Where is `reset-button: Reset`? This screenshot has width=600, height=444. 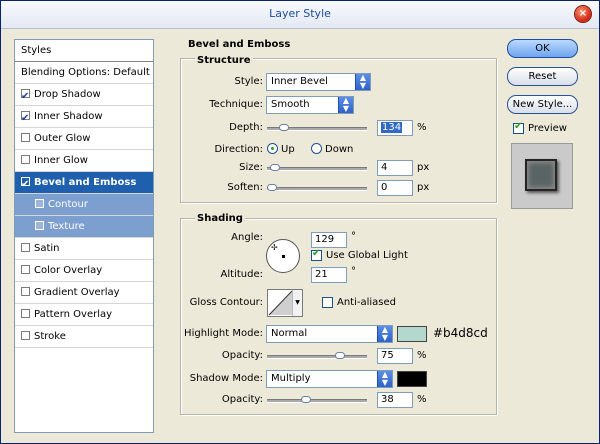
reset-button: Reset is located at coordinates (542, 76).